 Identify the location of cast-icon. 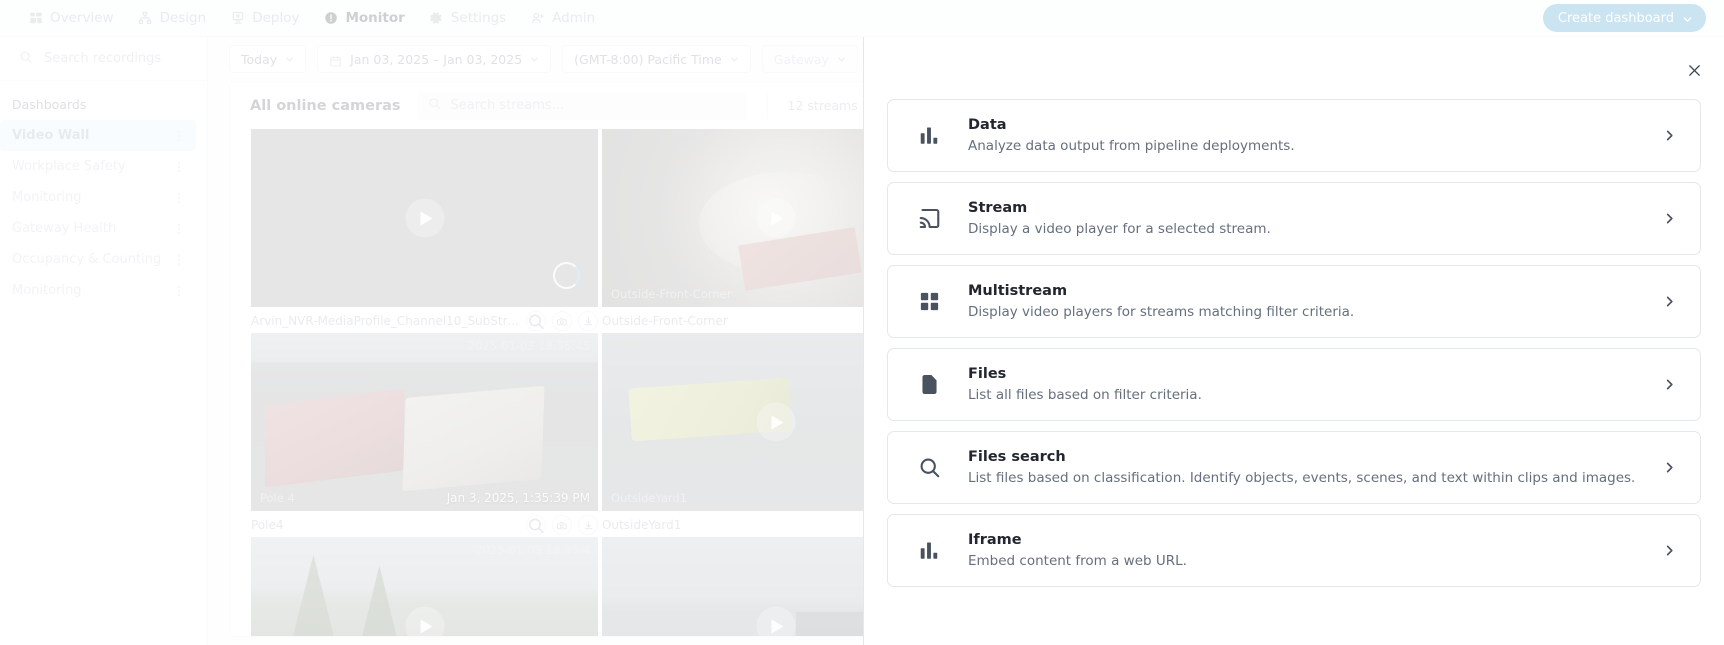
(929, 218).